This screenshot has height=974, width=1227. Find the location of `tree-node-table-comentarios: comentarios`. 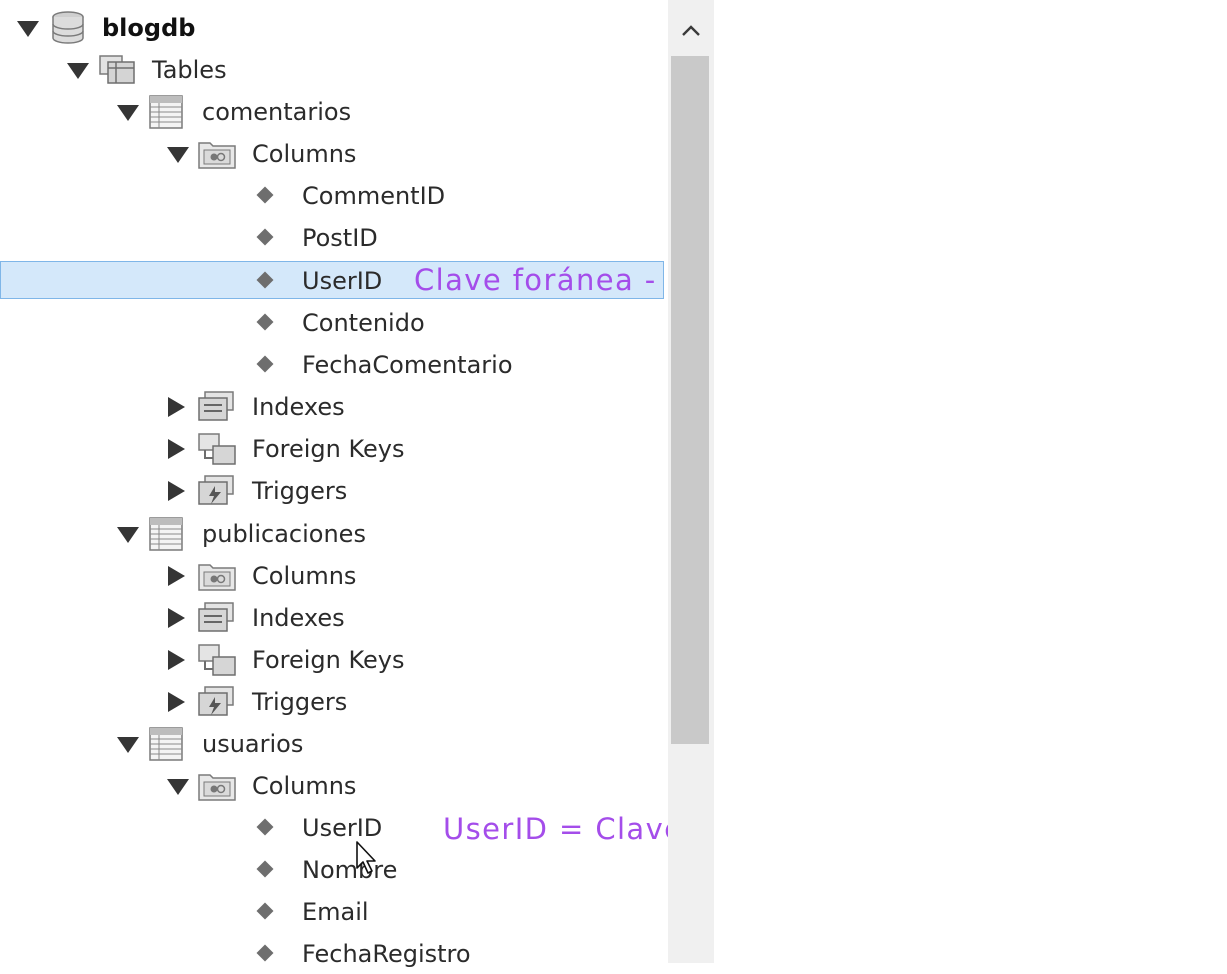

tree-node-table-comentarios: comentarios is located at coordinates (334, 112).